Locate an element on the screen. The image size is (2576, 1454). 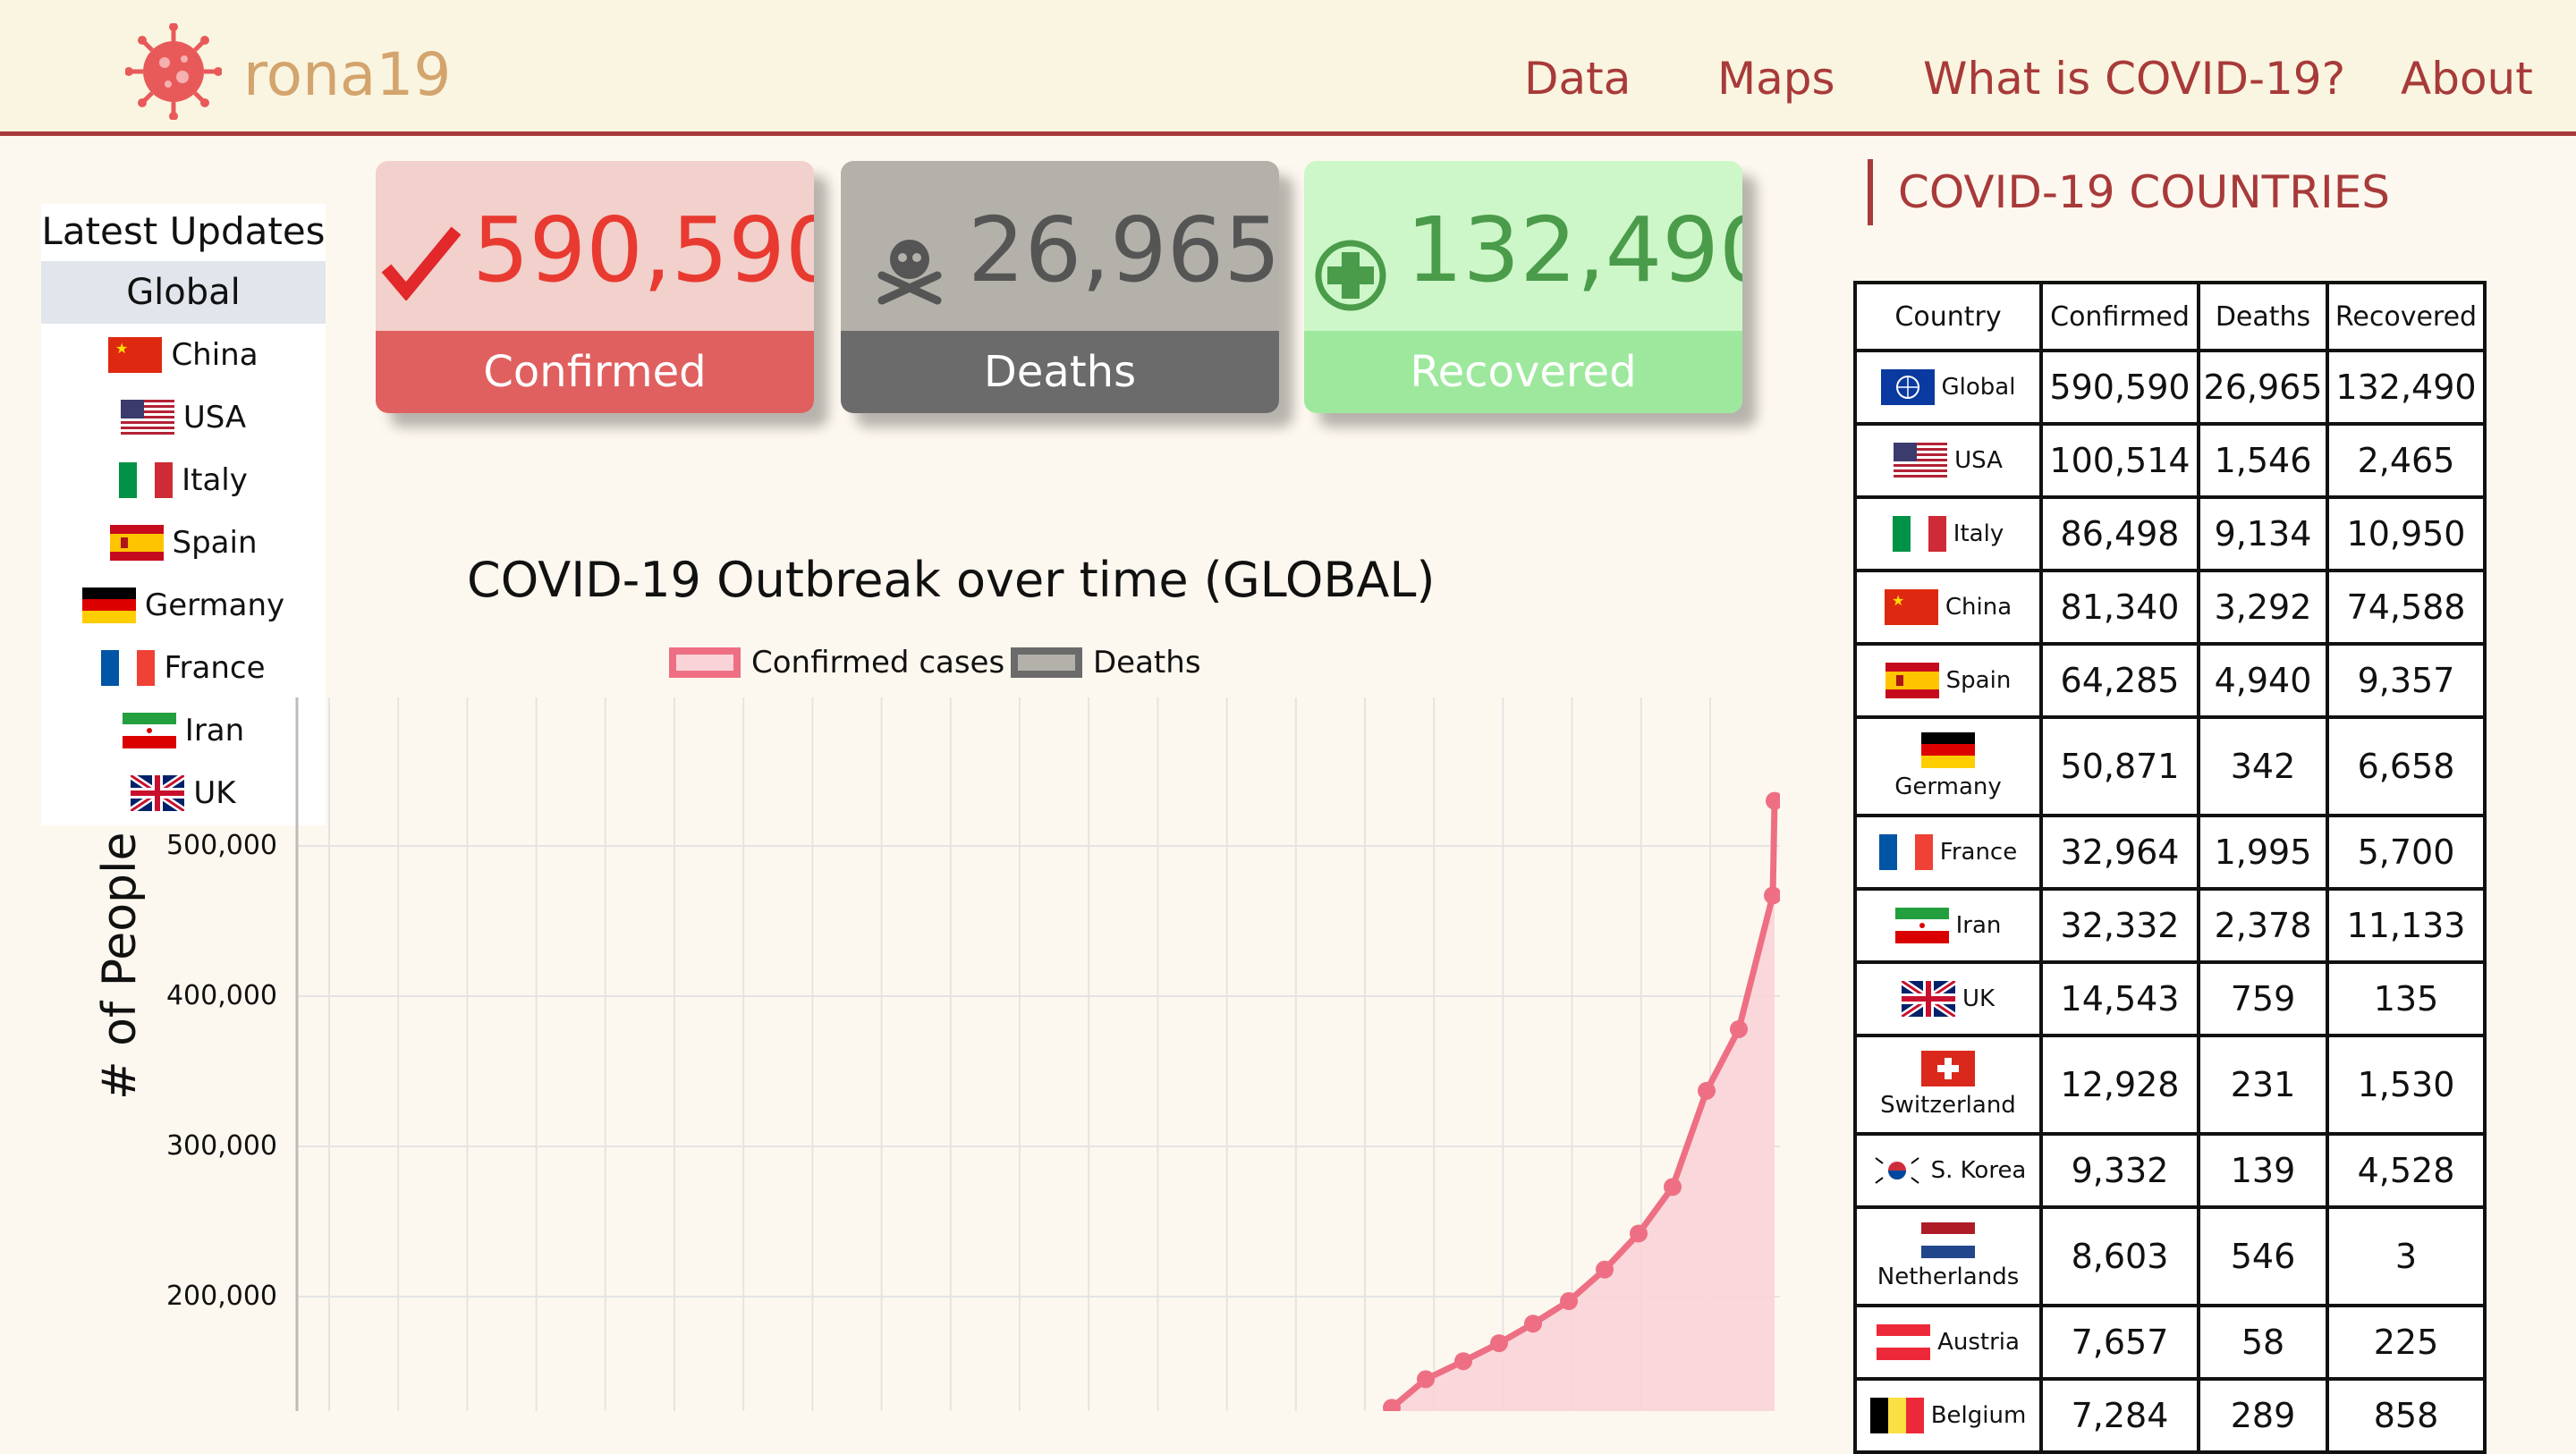
deaths-cell: 342 is located at coordinates (2263, 766).